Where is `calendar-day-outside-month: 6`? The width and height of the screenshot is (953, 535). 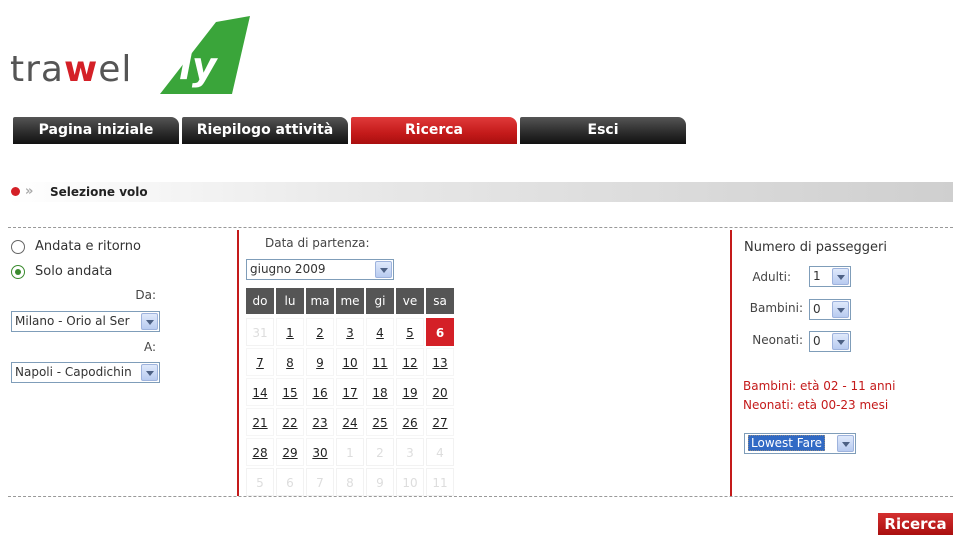
calendar-day-outside-month: 6 is located at coordinates (290, 482).